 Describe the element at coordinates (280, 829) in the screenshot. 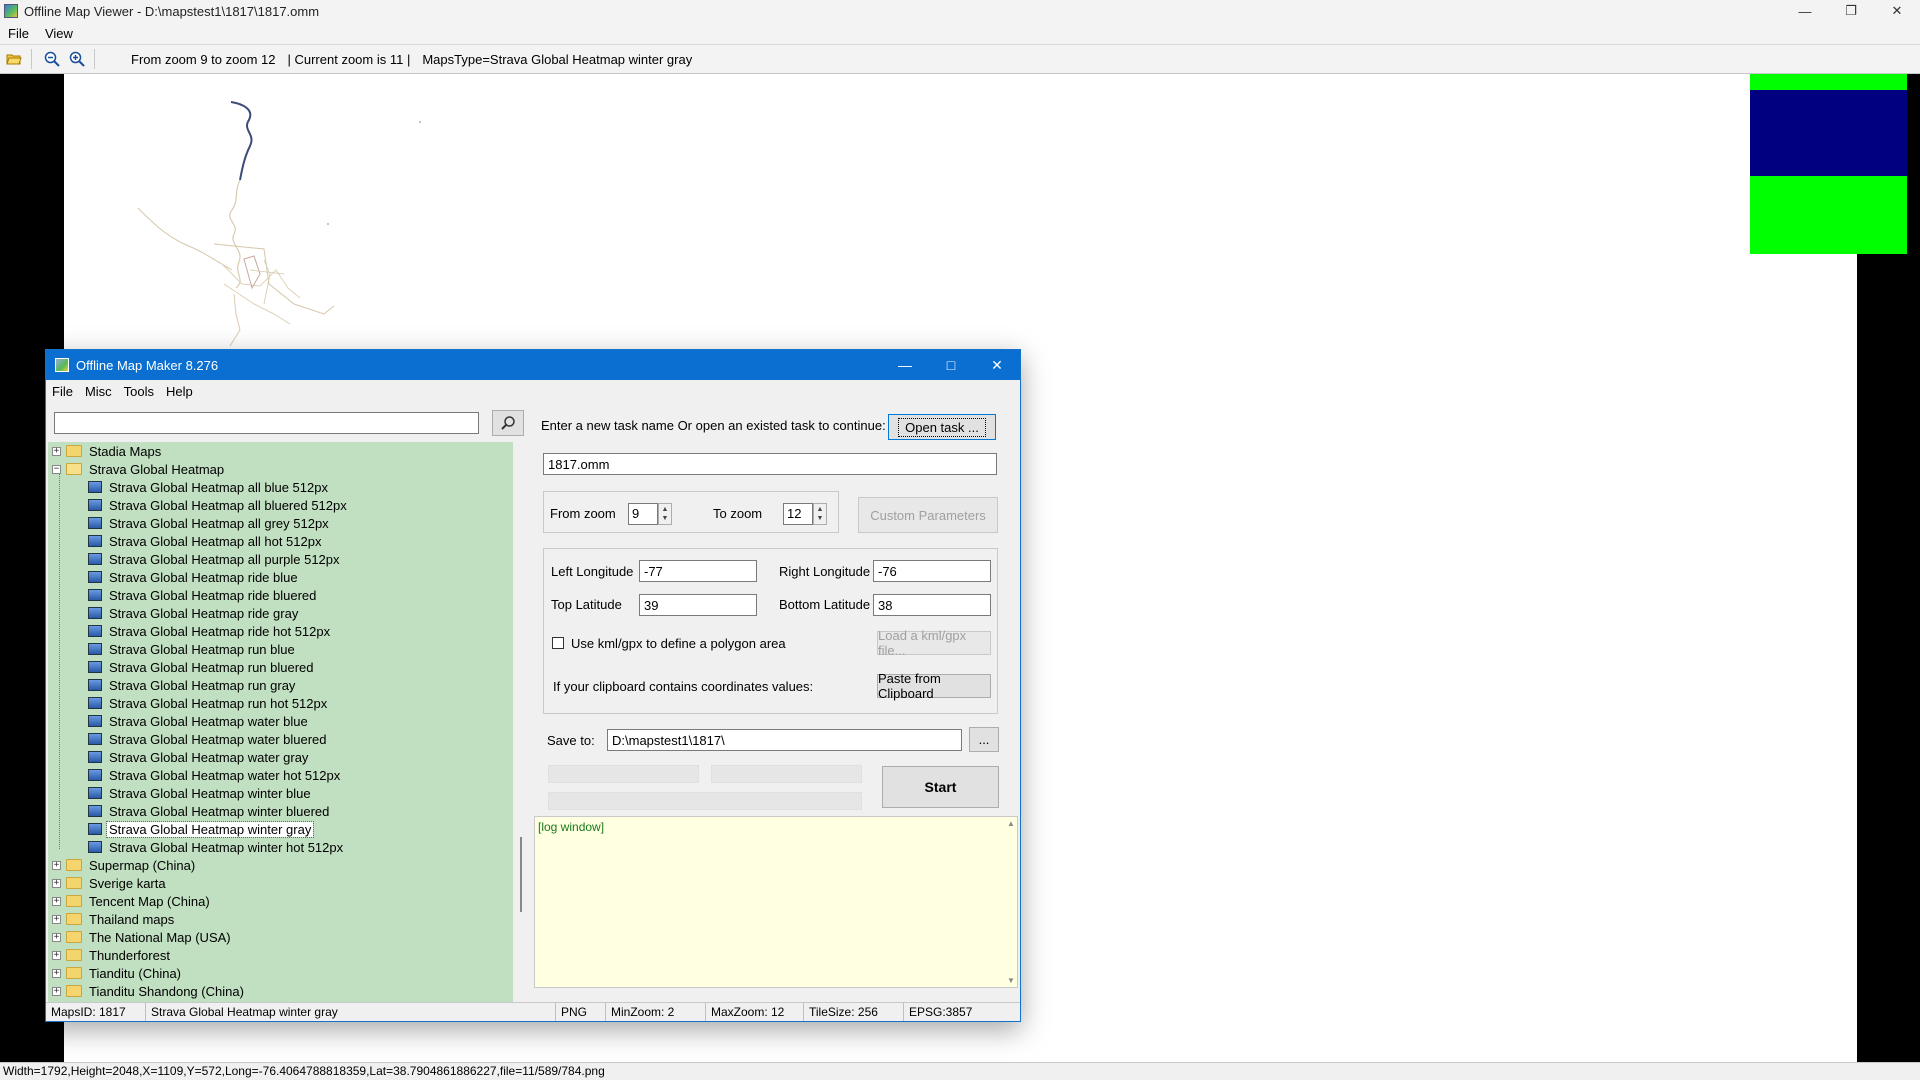

I see `tree-item: Strava Global Heatmap winter gray` at that location.